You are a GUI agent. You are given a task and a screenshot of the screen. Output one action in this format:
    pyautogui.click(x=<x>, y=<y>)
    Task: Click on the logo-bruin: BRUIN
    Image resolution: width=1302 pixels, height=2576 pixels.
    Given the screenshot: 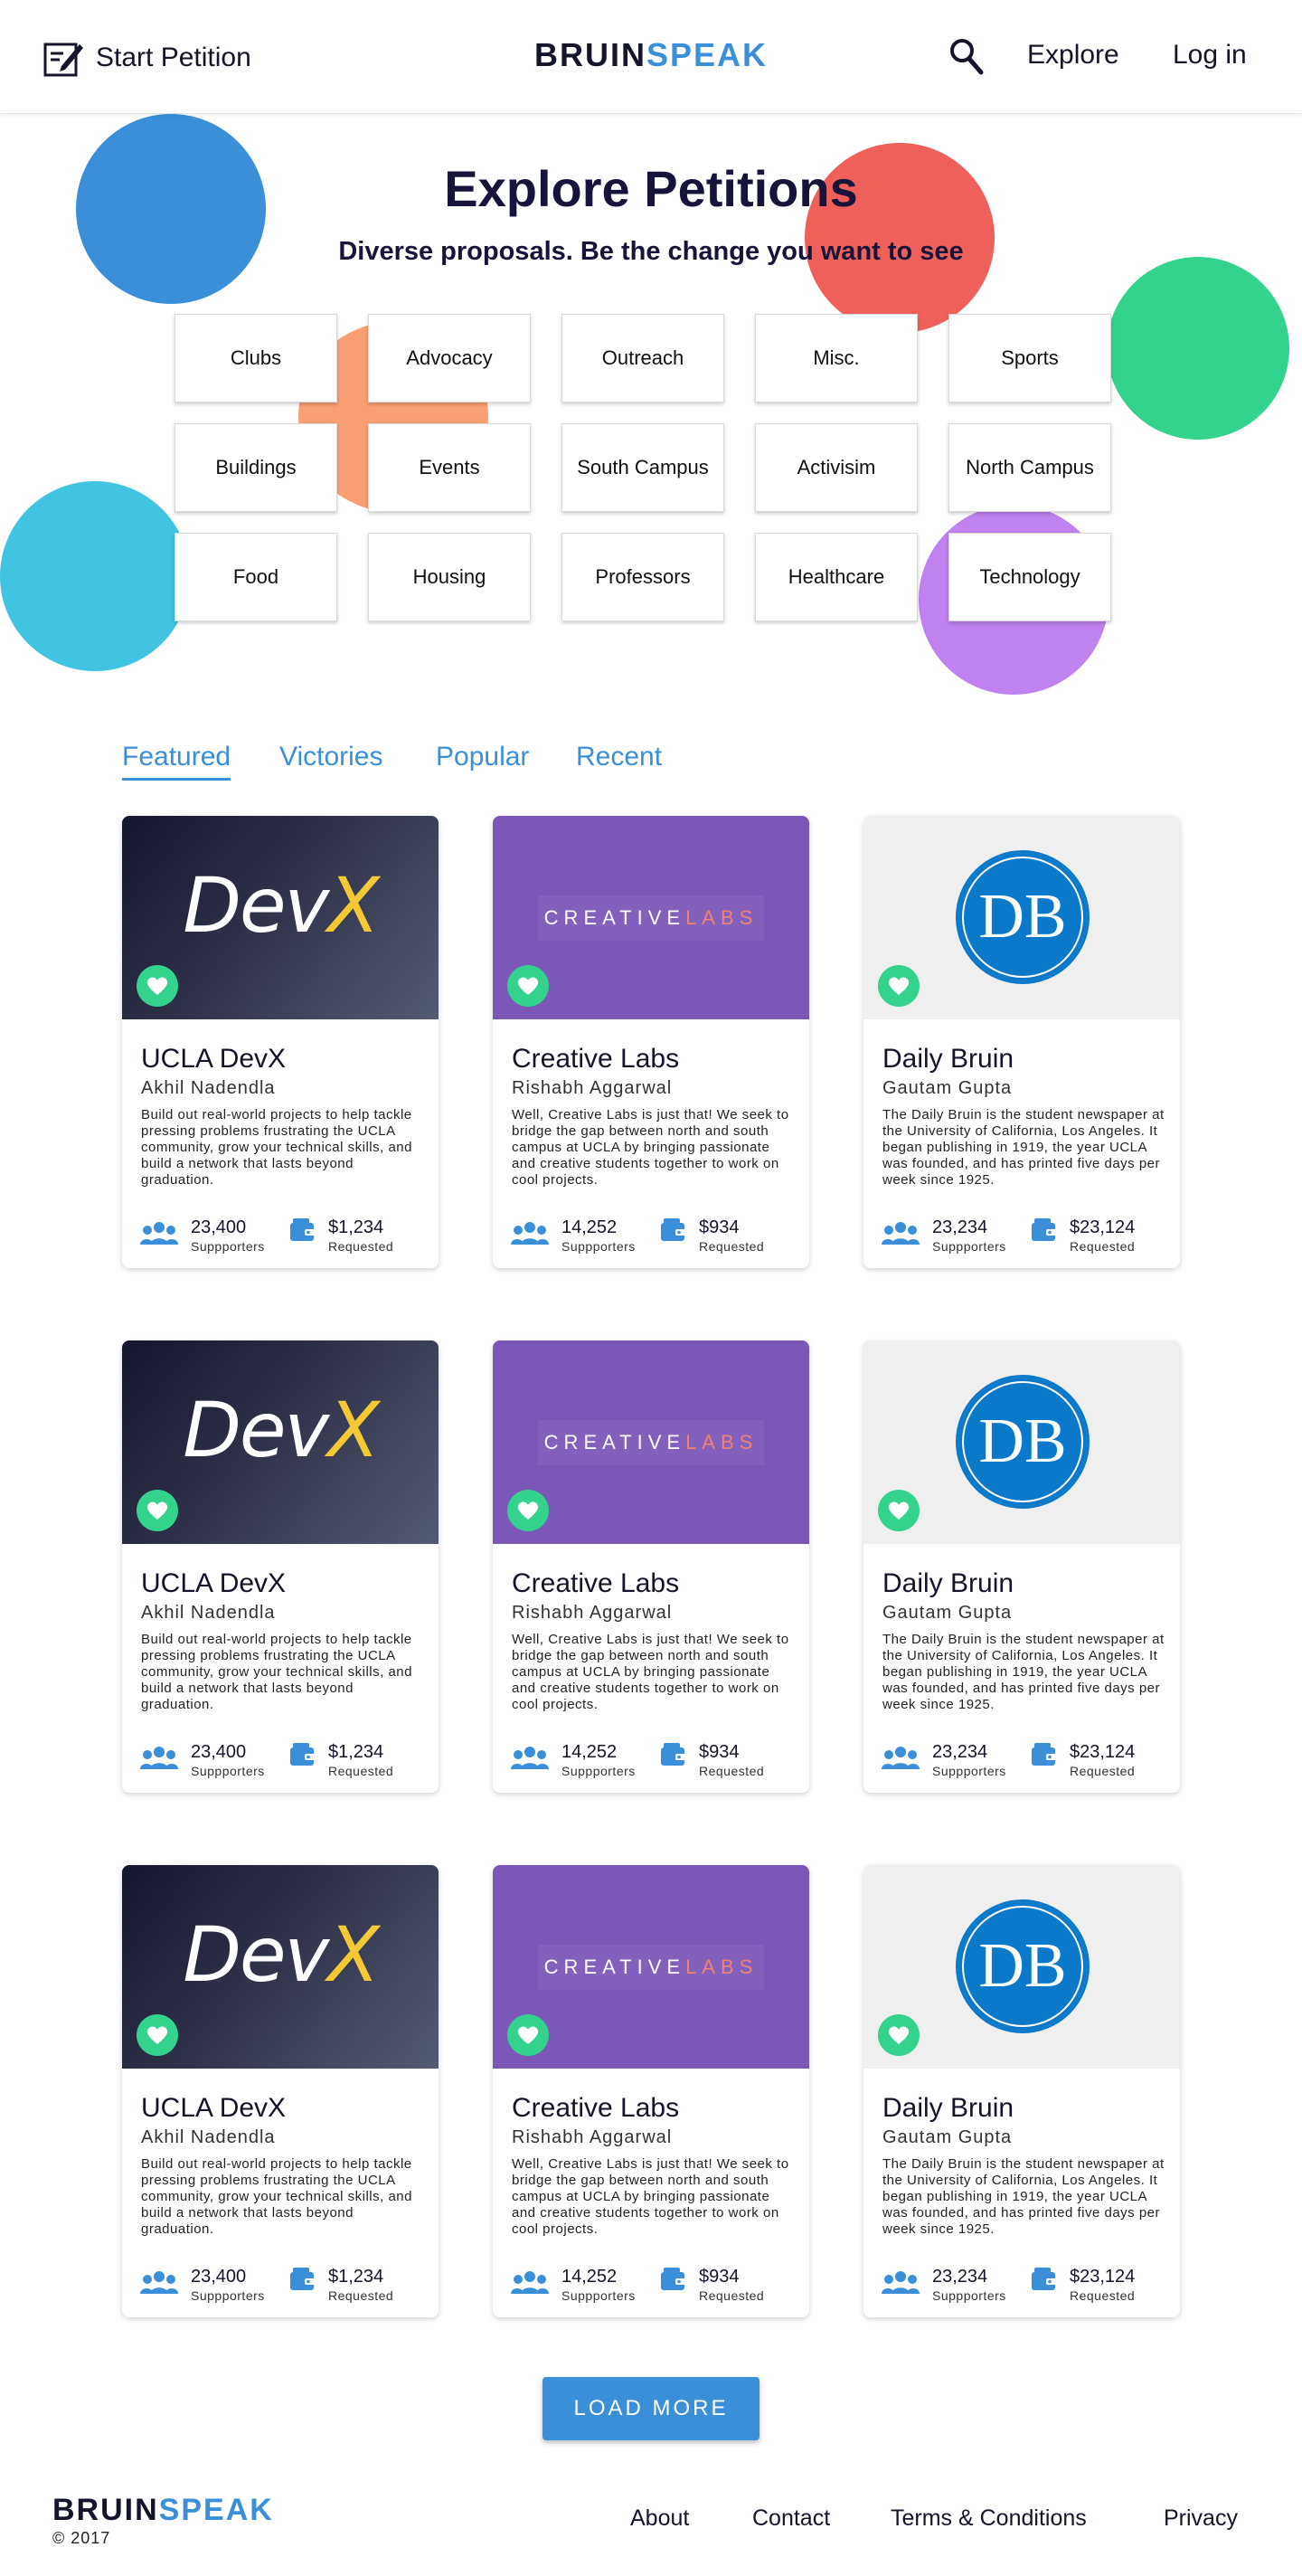 What is the action you would take?
    pyautogui.click(x=589, y=55)
    